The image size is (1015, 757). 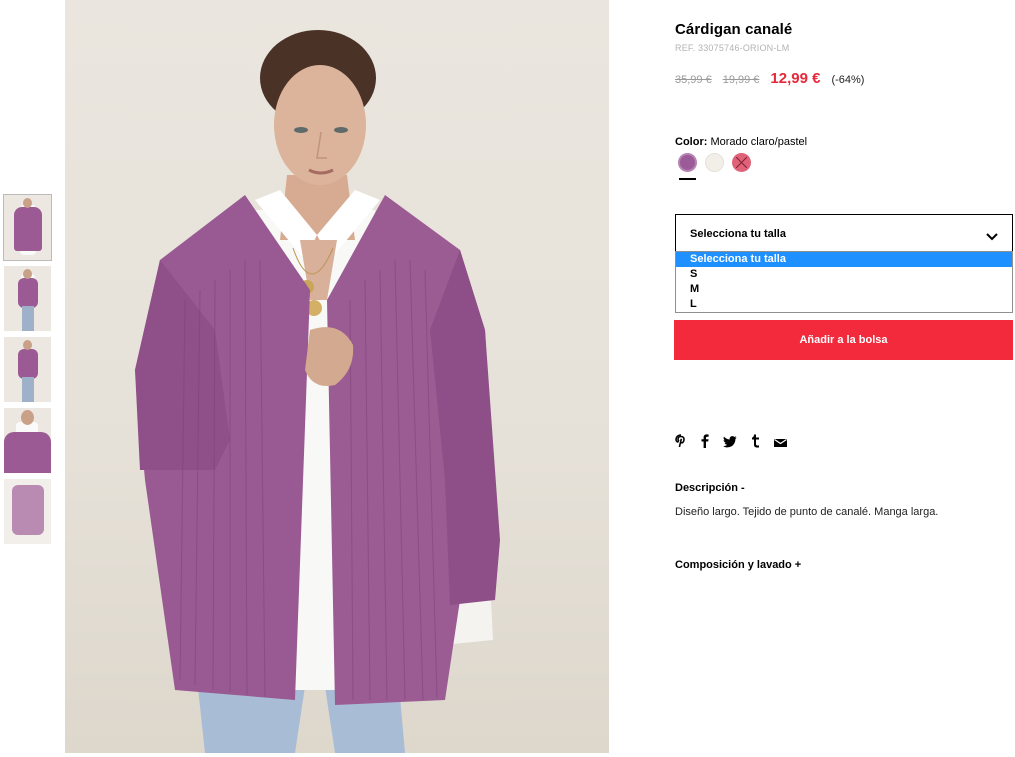 What do you see at coordinates (795, 78) in the screenshot?
I see `sale-price: 12,99 €` at bounding box center [795, 78].